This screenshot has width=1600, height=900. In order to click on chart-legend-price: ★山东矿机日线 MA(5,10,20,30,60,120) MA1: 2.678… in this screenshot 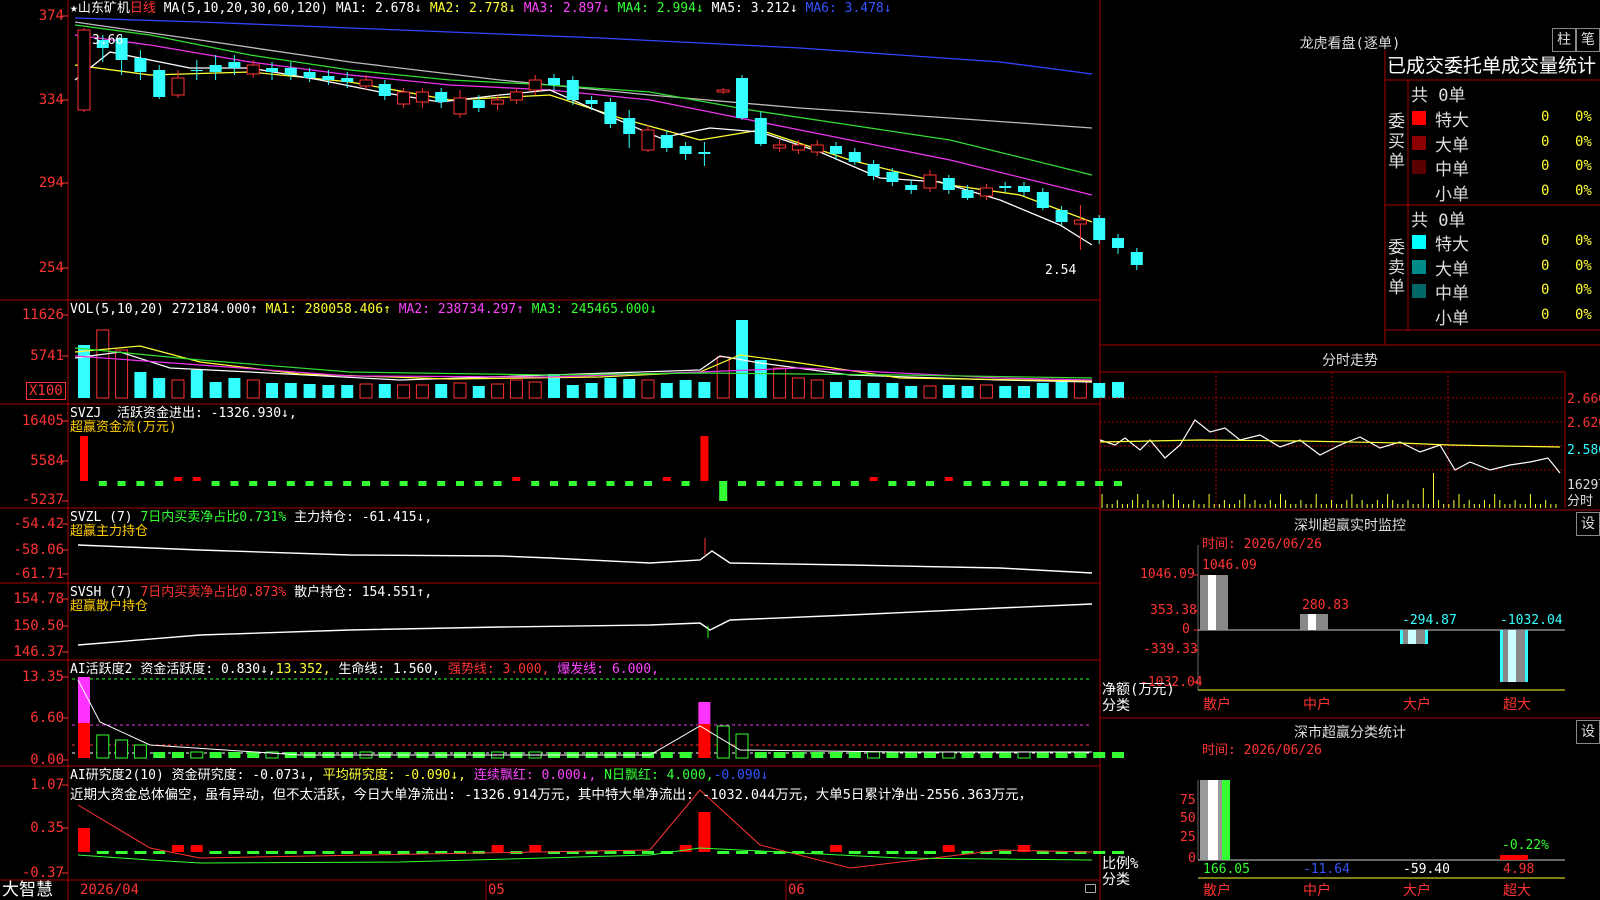, I will do `click(481, 8)`.